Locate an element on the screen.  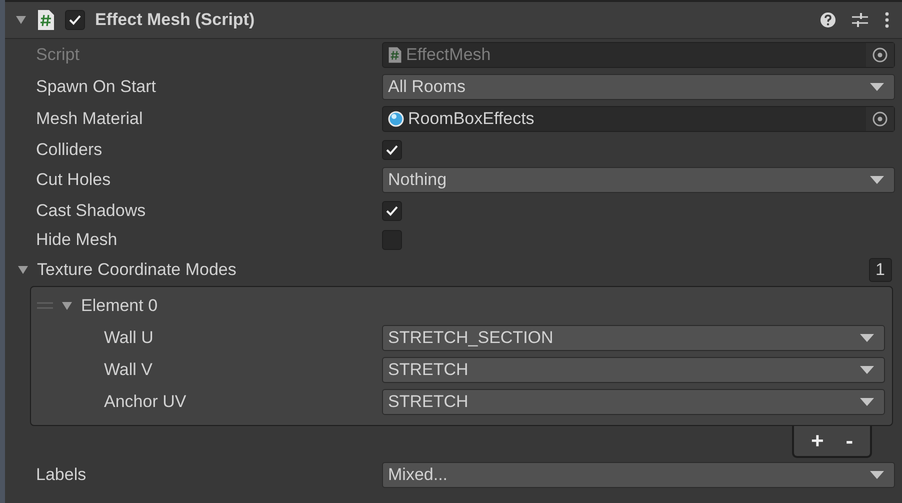
add-button: + is located at coordinates (817, 441).